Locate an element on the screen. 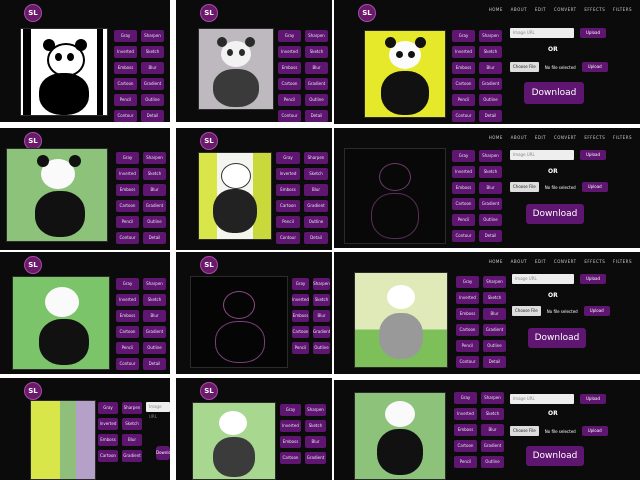  nav-item: EDIT is located at coordinates (540, 137).